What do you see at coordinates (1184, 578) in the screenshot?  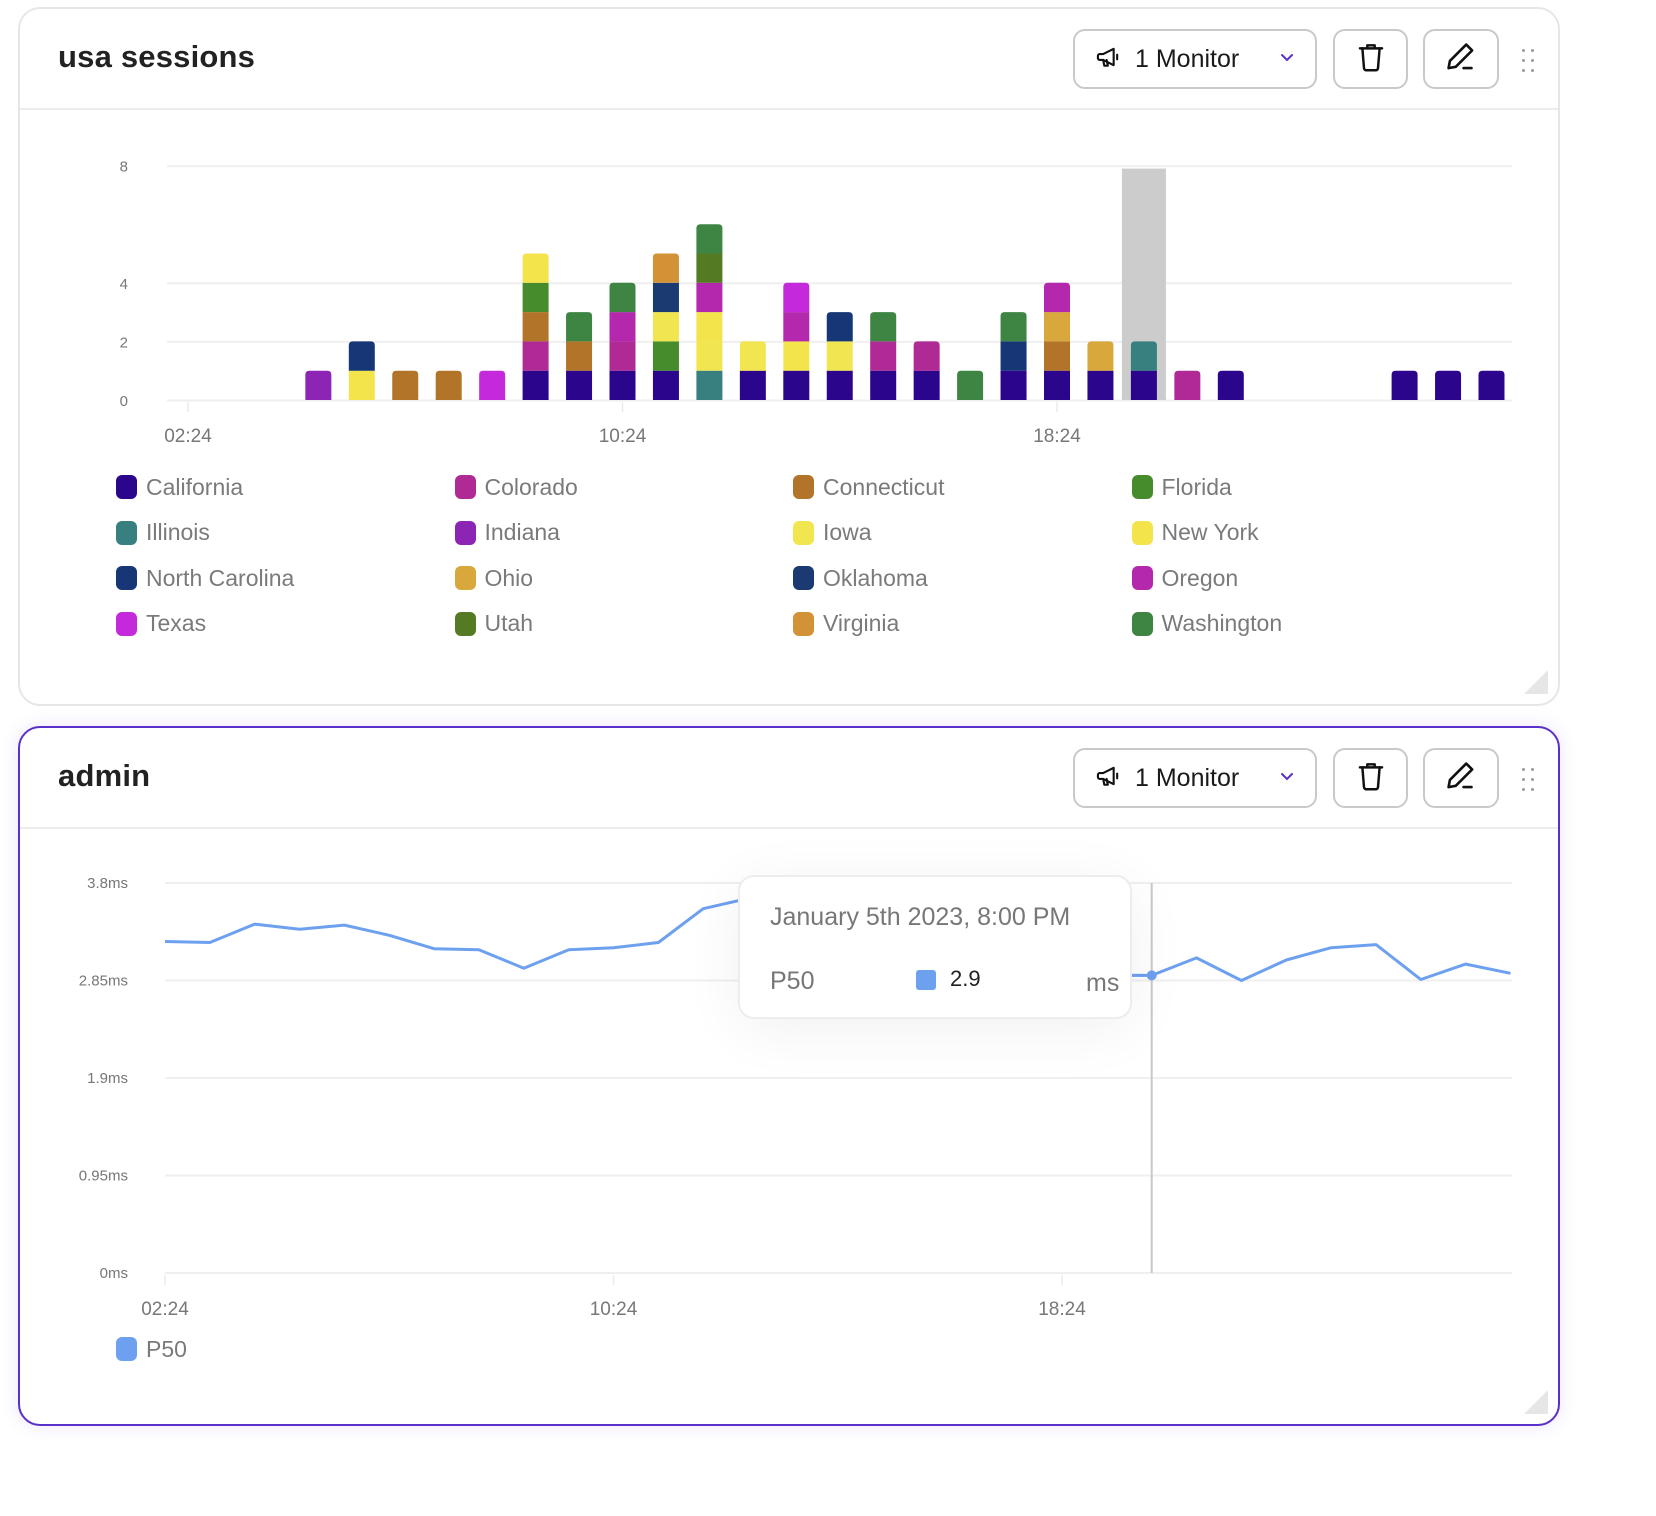 I see `legend-item: Oregon` at bounding box center [1184, 578].